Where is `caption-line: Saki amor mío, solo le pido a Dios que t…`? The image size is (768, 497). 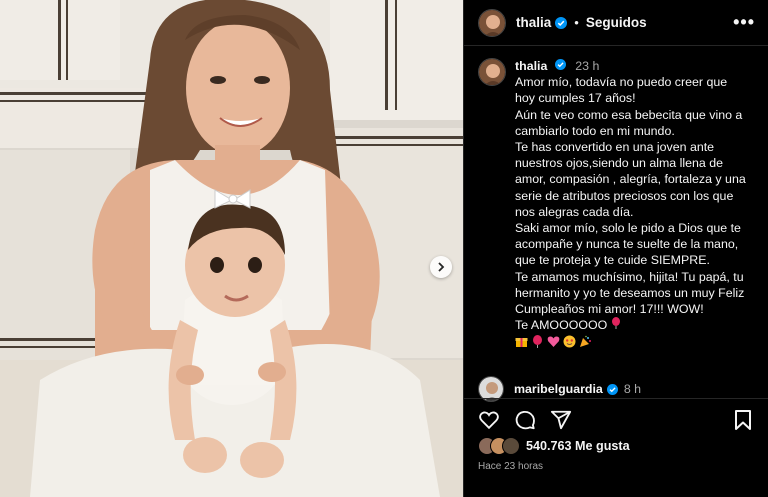
caption-line: Saki amor mío, solo le pido a Dios que t… is located at coordinates (628, 228).